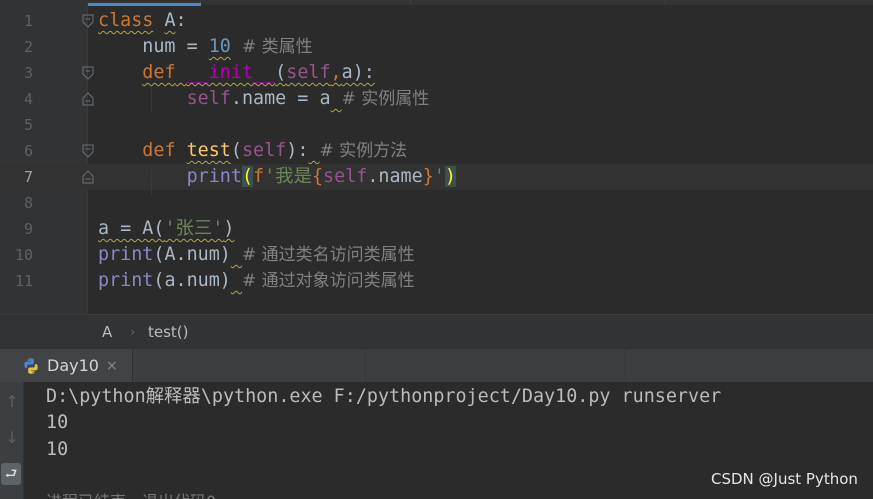 Image resolution: width=873 pixels, height=499 pixels. Describe the element at coordinates (317, 176) in the screenshot. I see `code-token: {` at that location.